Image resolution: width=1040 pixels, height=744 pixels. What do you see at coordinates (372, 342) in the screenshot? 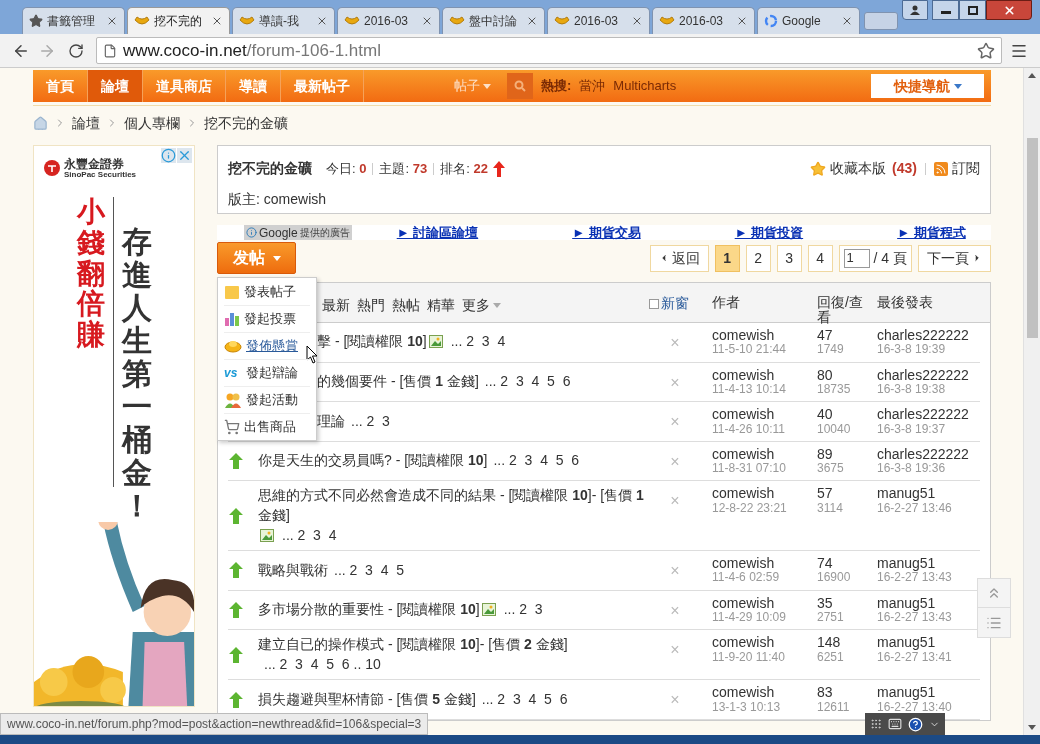
I see `thread-title: 擊 - [閱讀權限 10]` at bounding box center [372, 342].